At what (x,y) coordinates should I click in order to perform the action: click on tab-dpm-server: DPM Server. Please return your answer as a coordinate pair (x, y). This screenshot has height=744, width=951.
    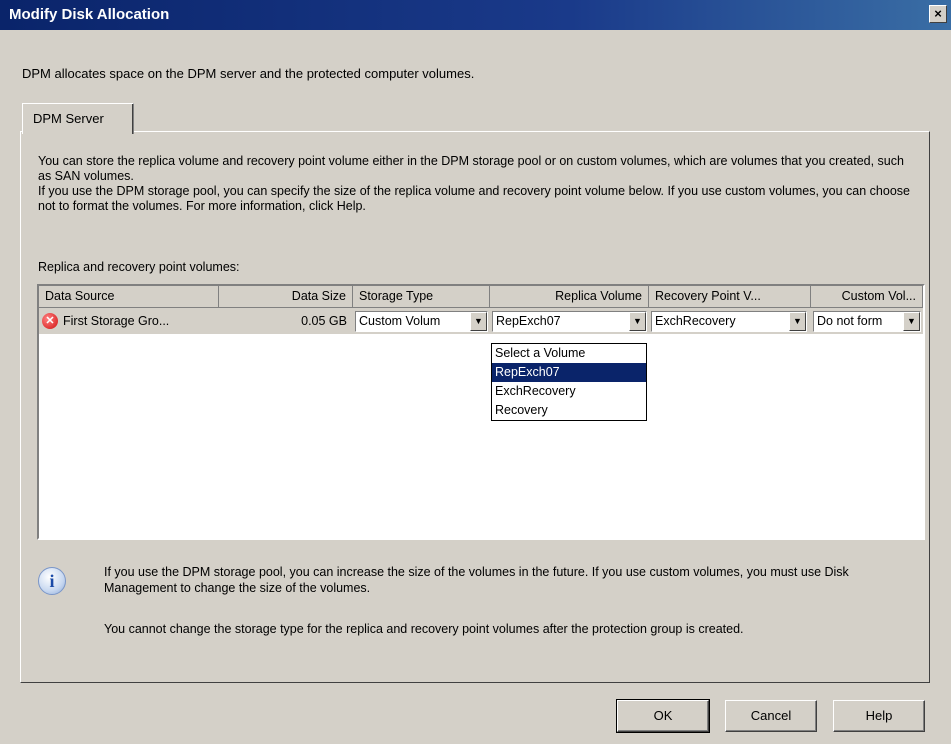
    Looking at the image, I should click on (78, 118).